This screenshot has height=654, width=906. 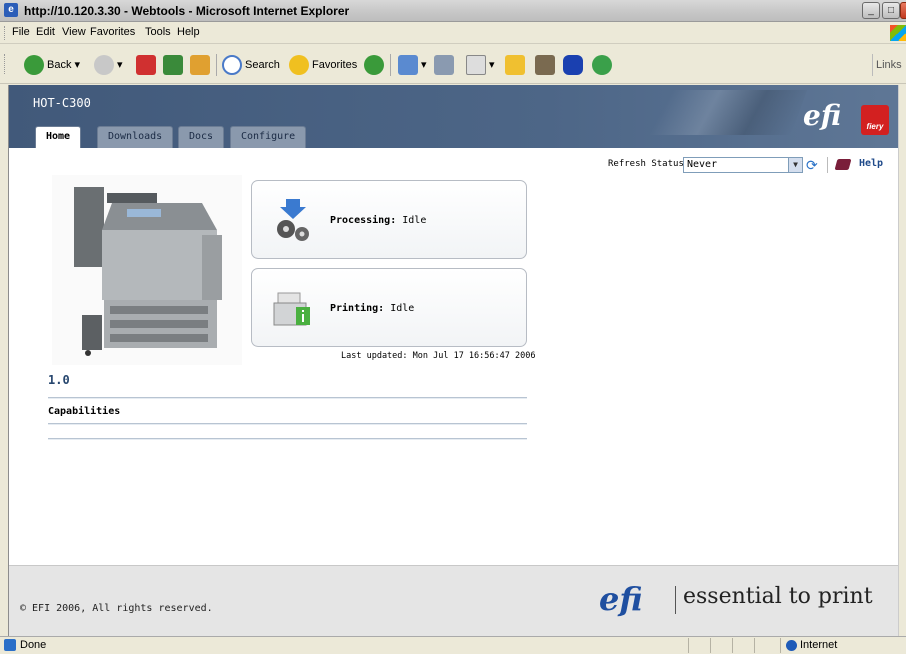 I want to click on refresh-status-value: Never, so click(x=702, y=164).